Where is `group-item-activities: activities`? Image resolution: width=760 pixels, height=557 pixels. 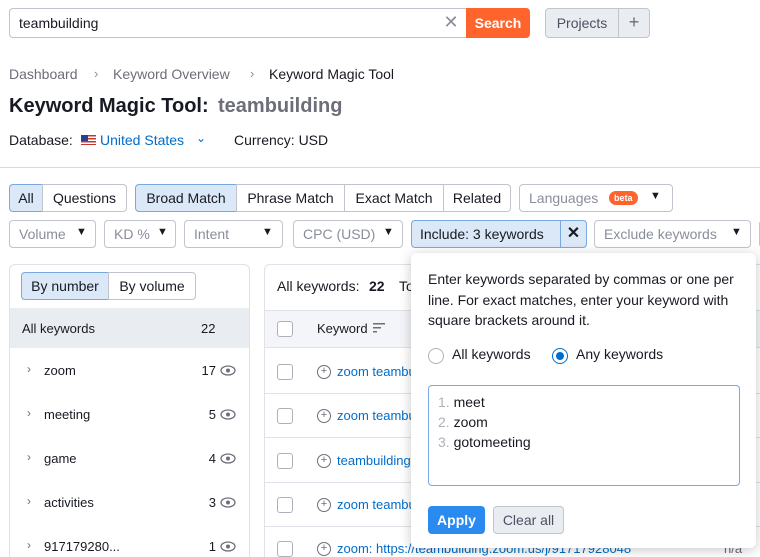 group-item-activities: activities is located at coordinates (69, 502).